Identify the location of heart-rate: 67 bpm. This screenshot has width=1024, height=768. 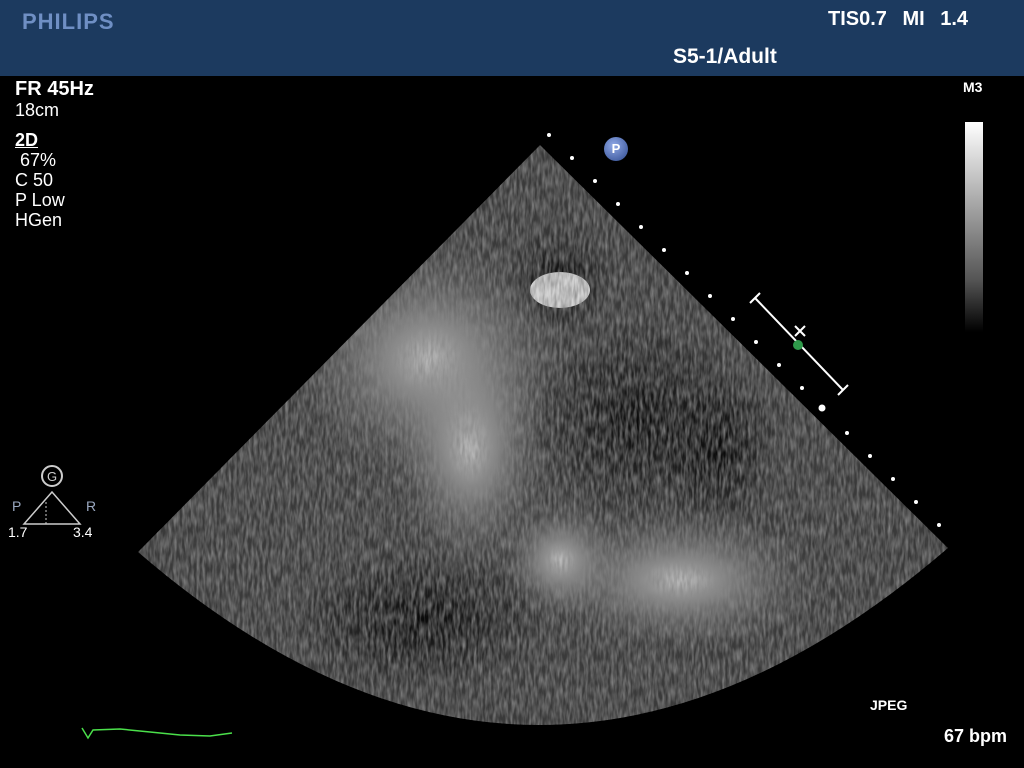
(976, 736).